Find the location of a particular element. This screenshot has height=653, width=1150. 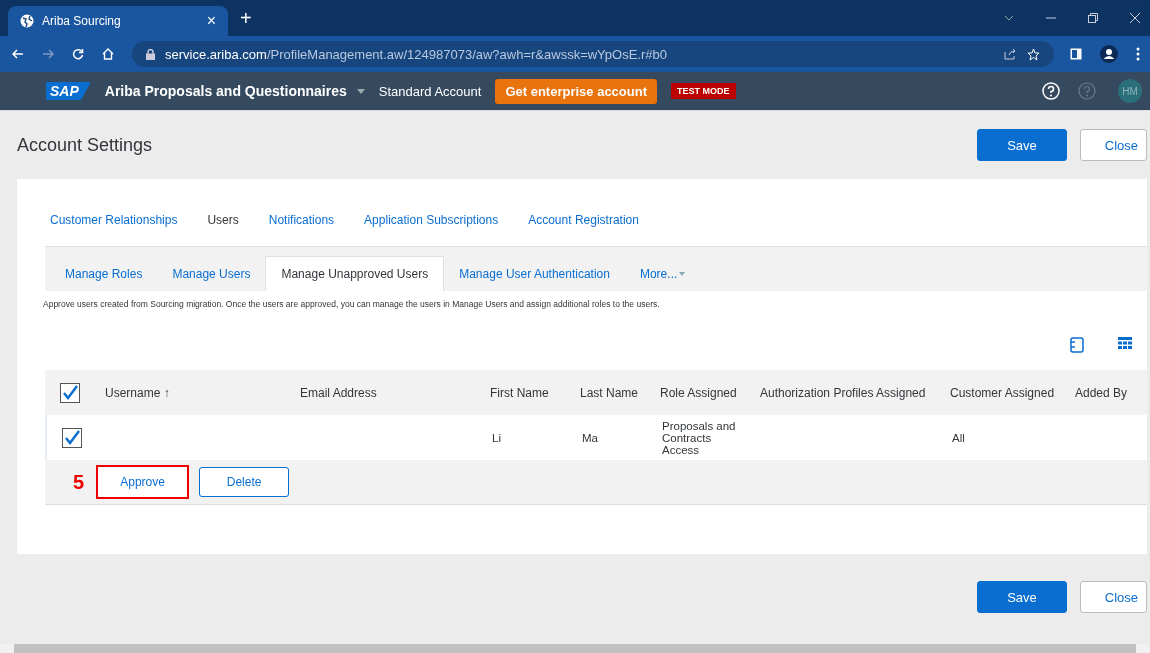

product-menu: Ariba Proposals and Questionnaires is located at coordinates (234, 91).